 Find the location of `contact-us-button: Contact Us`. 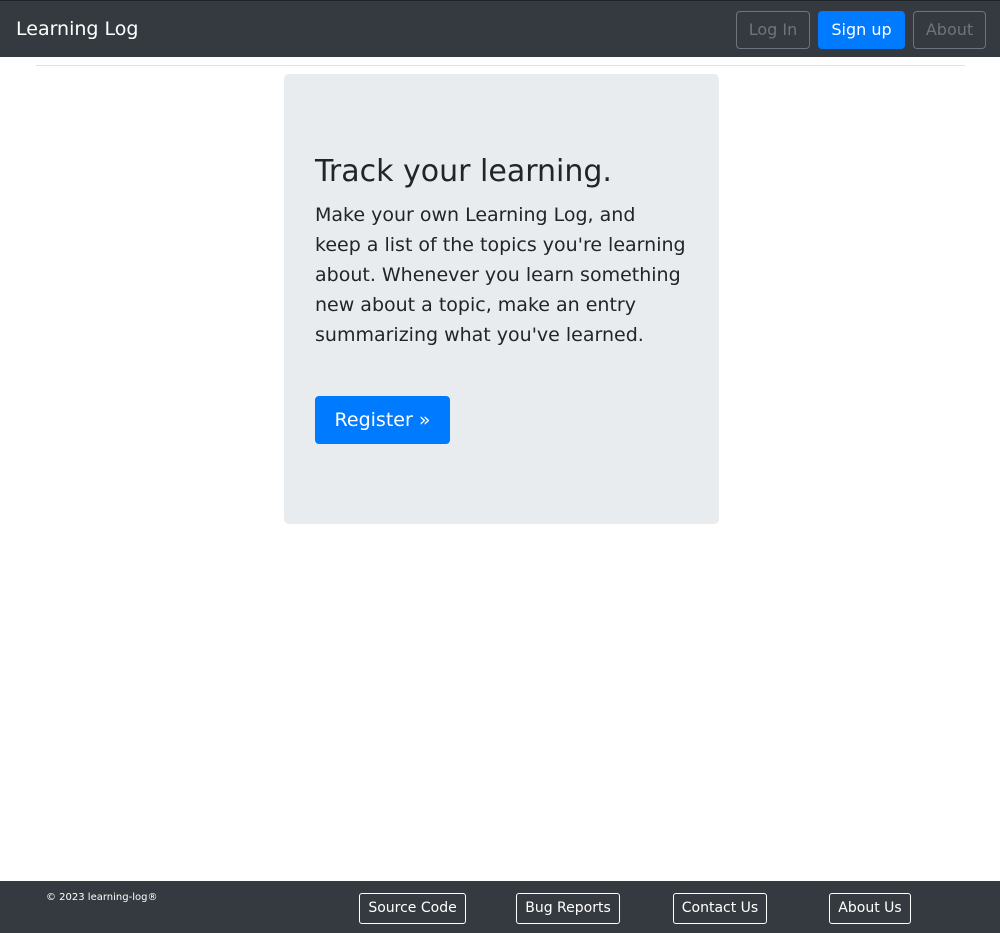

contact-us-button: Contact Us is located at coordinates (720, 908).